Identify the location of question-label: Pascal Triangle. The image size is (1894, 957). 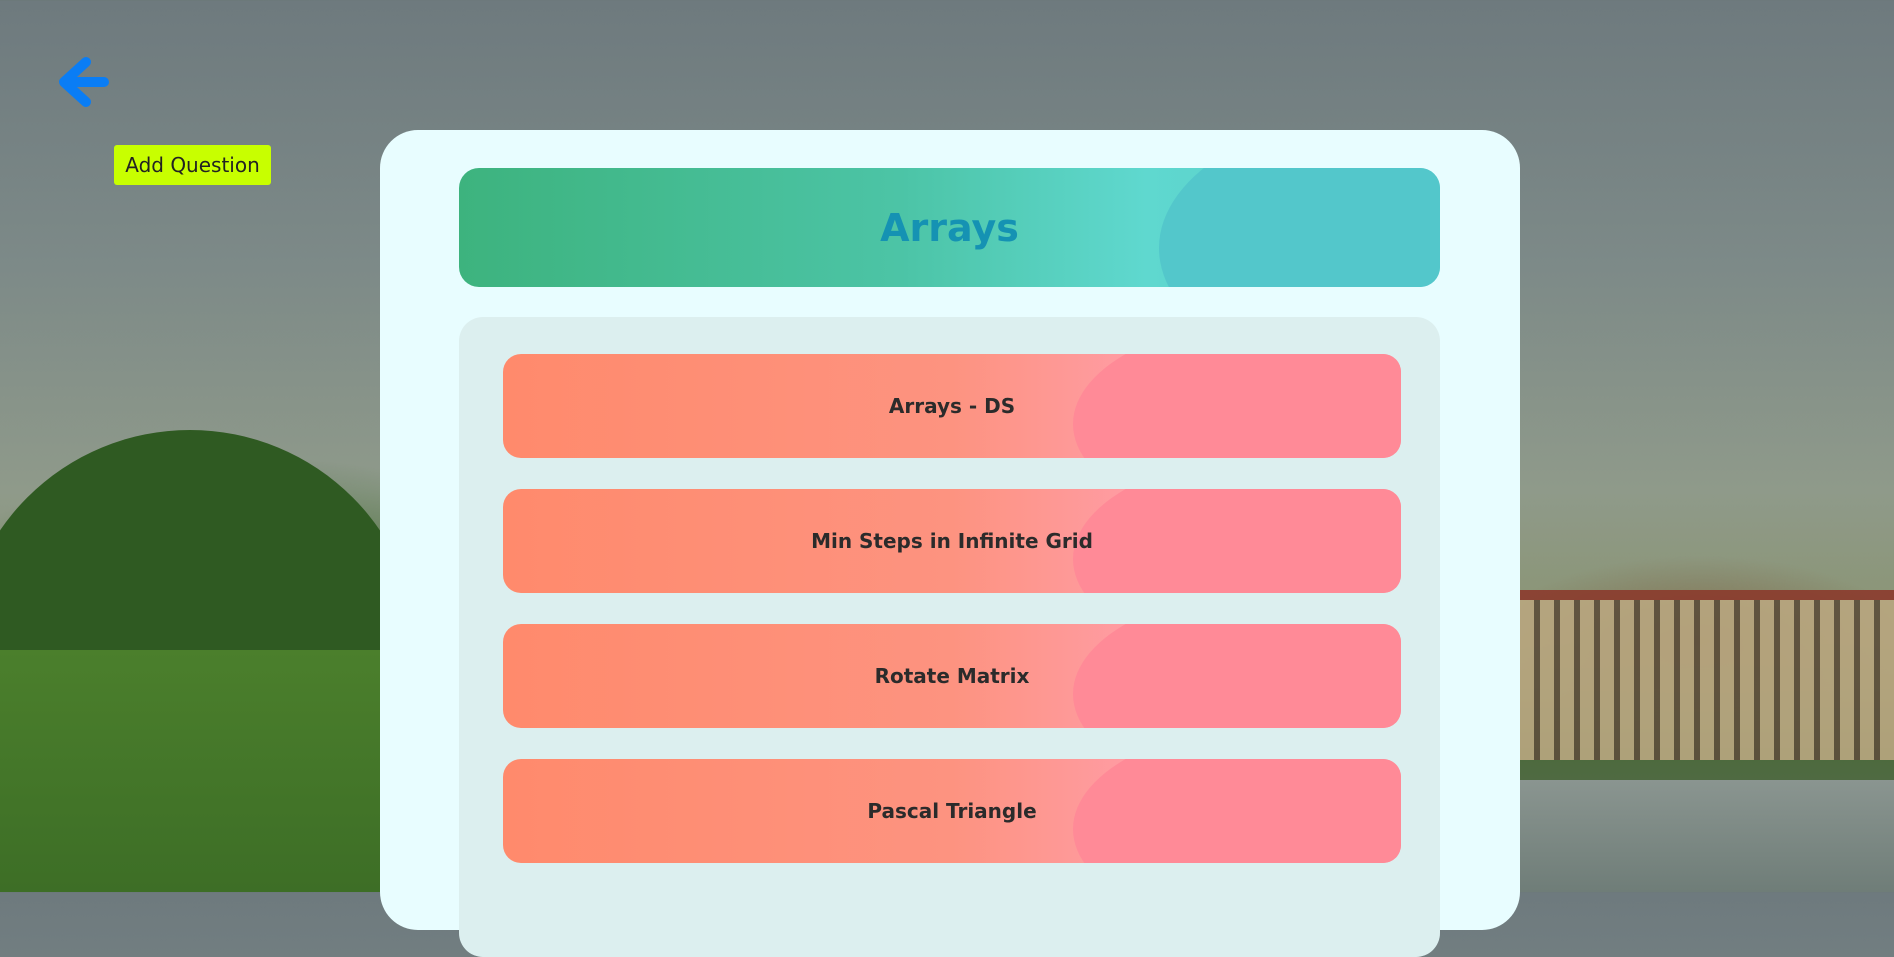
(952, 811).